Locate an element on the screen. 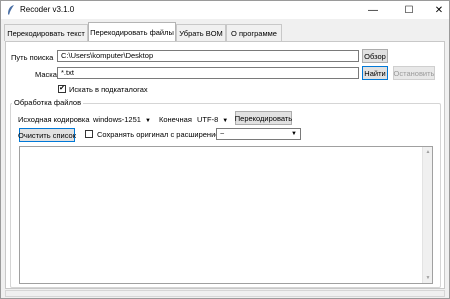 Image resolution: width=450 pixels, height=299 pixels. tab-recode-text: Перекодировать текст is located at coordinates (46, 32).